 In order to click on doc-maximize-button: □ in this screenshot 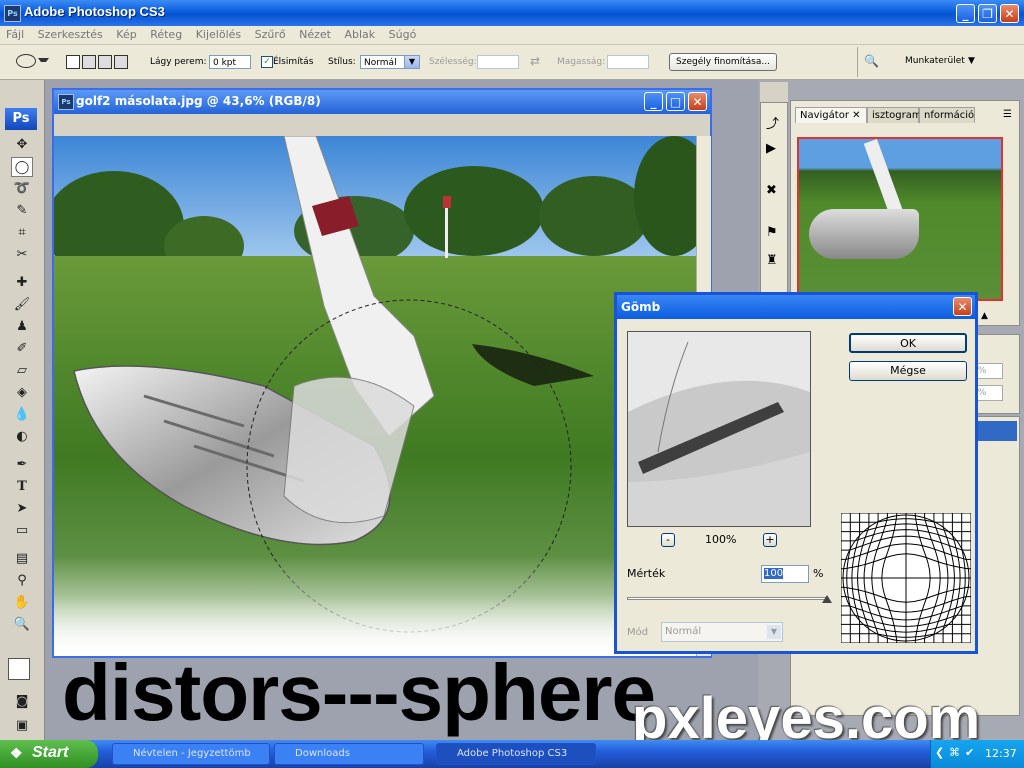, I will do `click(675, 101)`.